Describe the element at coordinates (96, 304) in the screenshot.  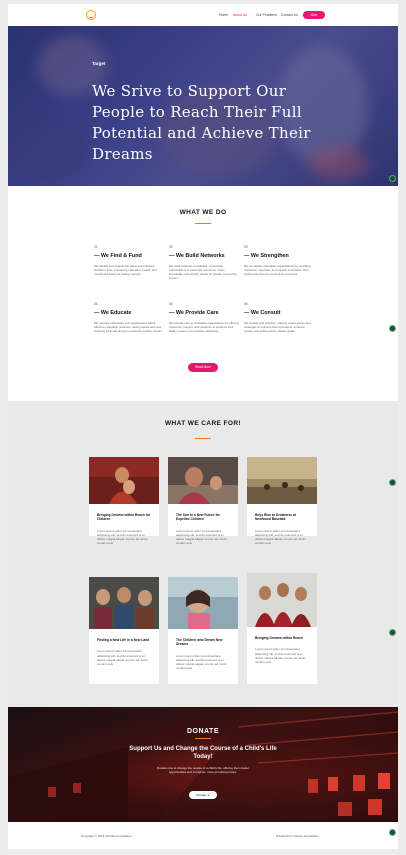
I see `service-number: 04` at that location.